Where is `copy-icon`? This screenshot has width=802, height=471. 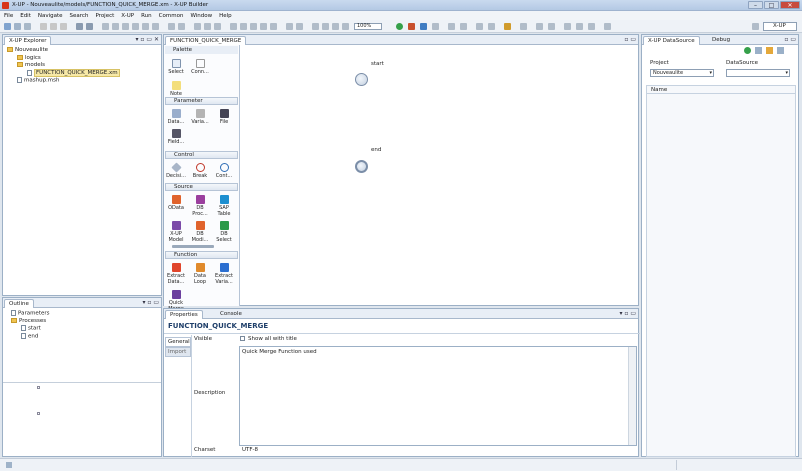 copy-icon is located at coordinates (53, 26).